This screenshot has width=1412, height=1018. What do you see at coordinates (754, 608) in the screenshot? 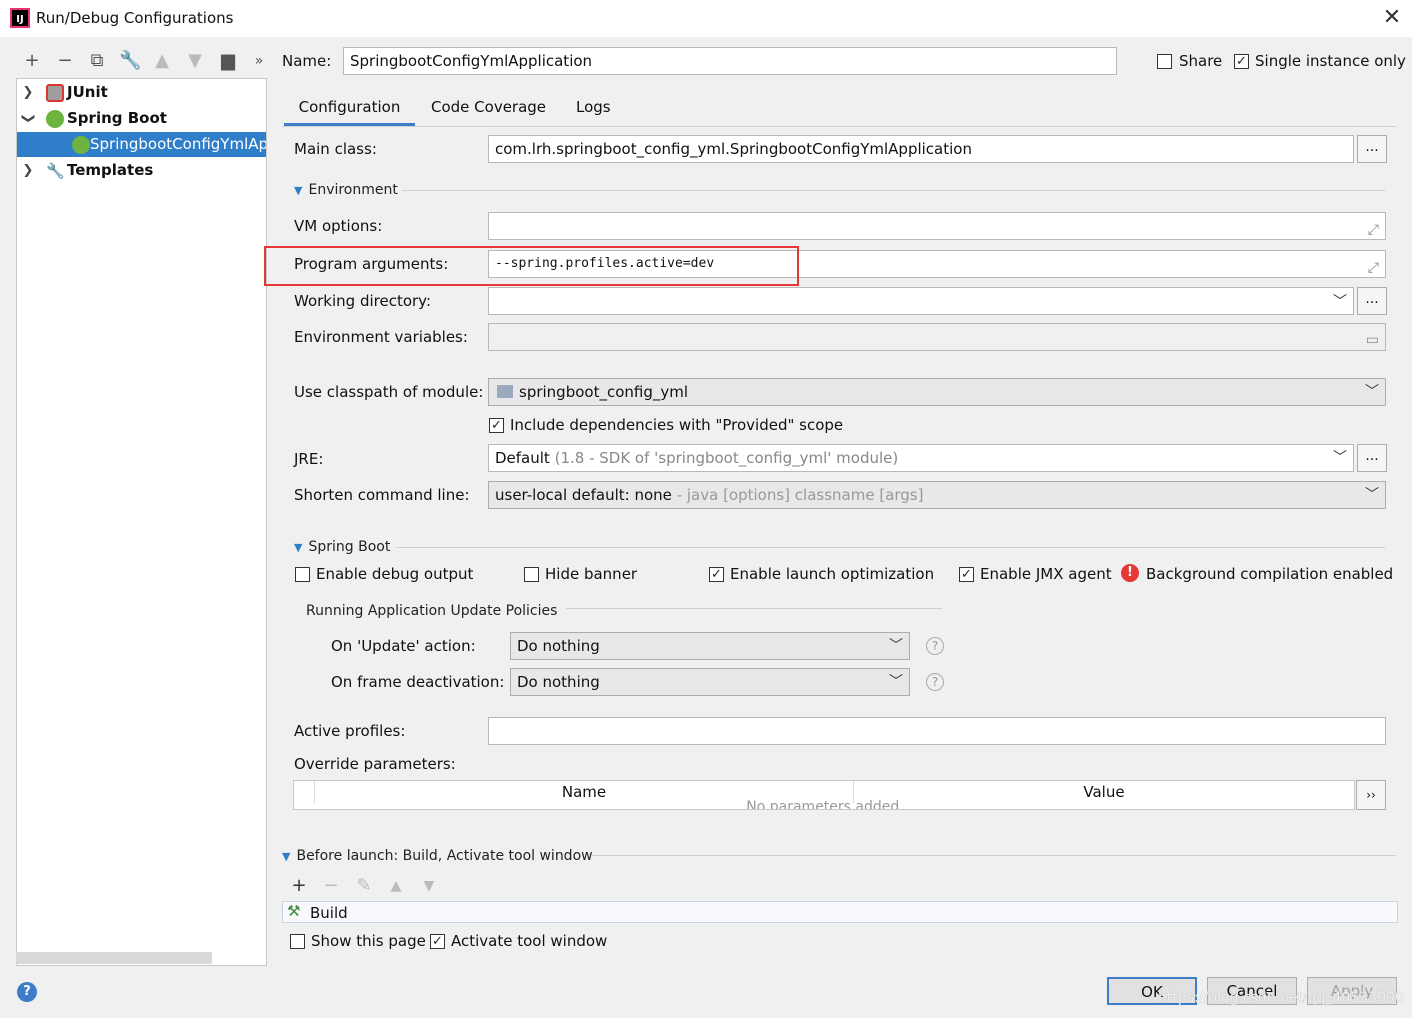
I see `update-policies-divider` at bounding box center [754, 608].